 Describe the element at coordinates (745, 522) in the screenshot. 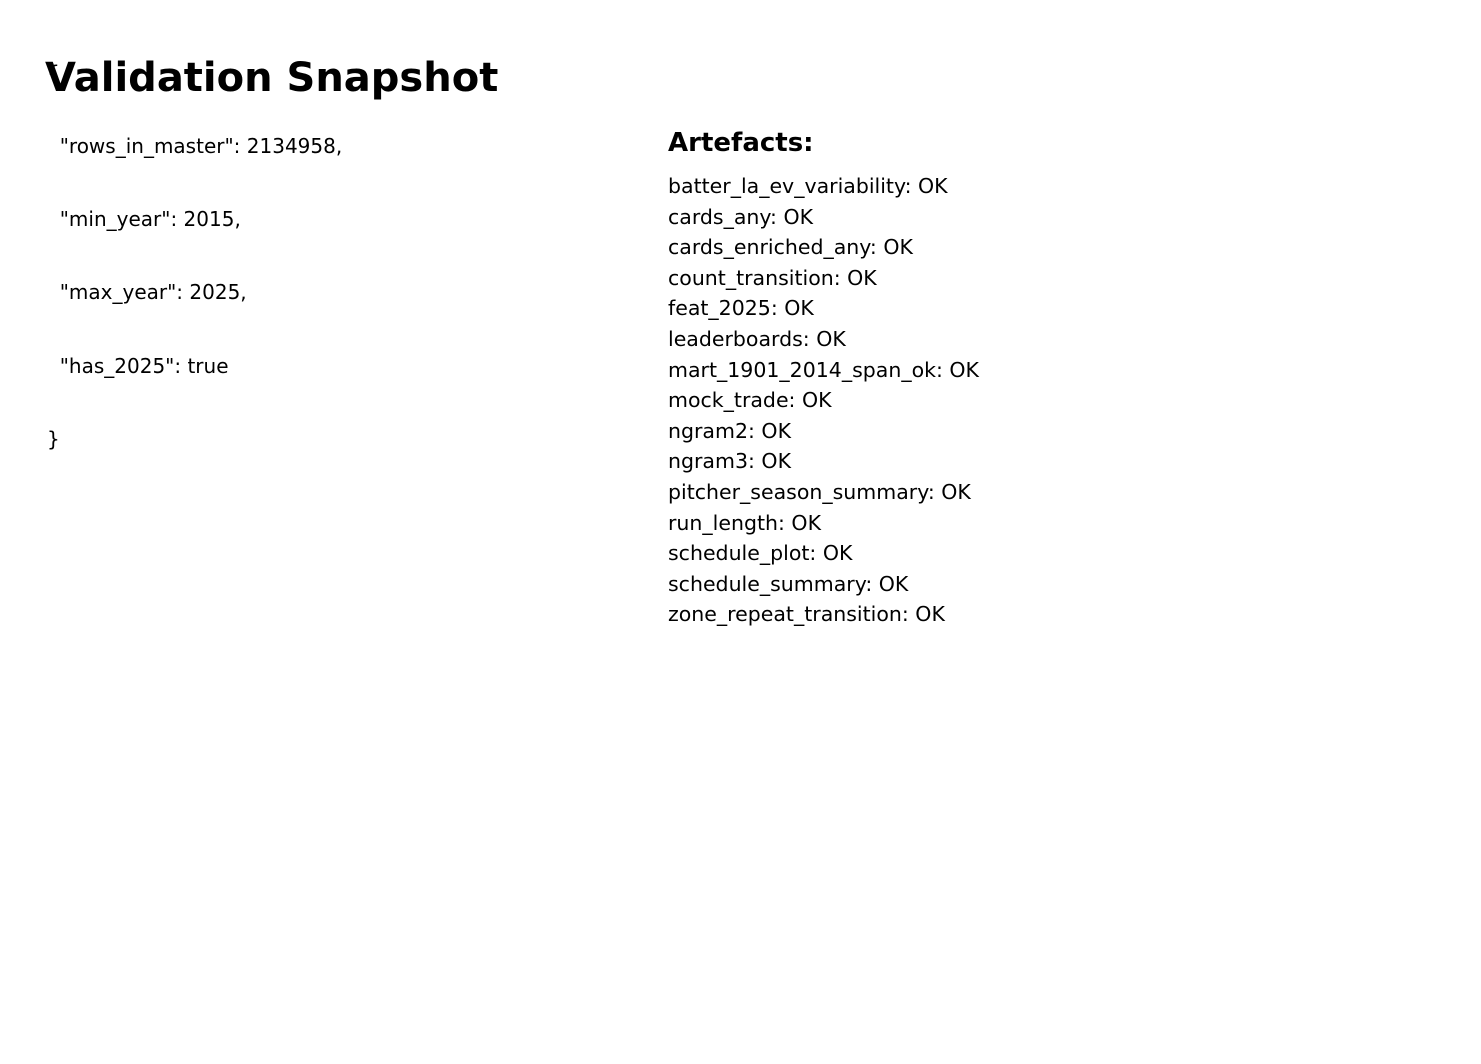

I see `list-item: run_length: OK` at that location.